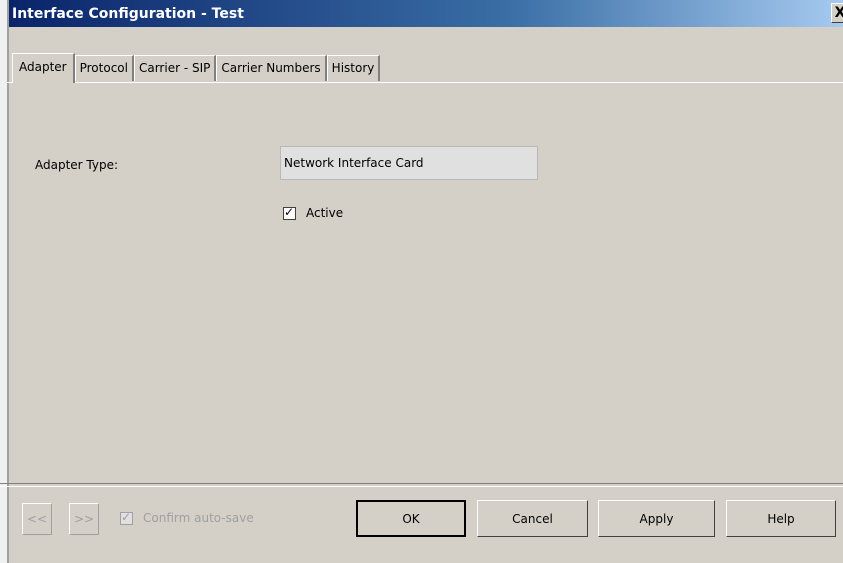  I want to click on tab-history: History, so click(353, 68).